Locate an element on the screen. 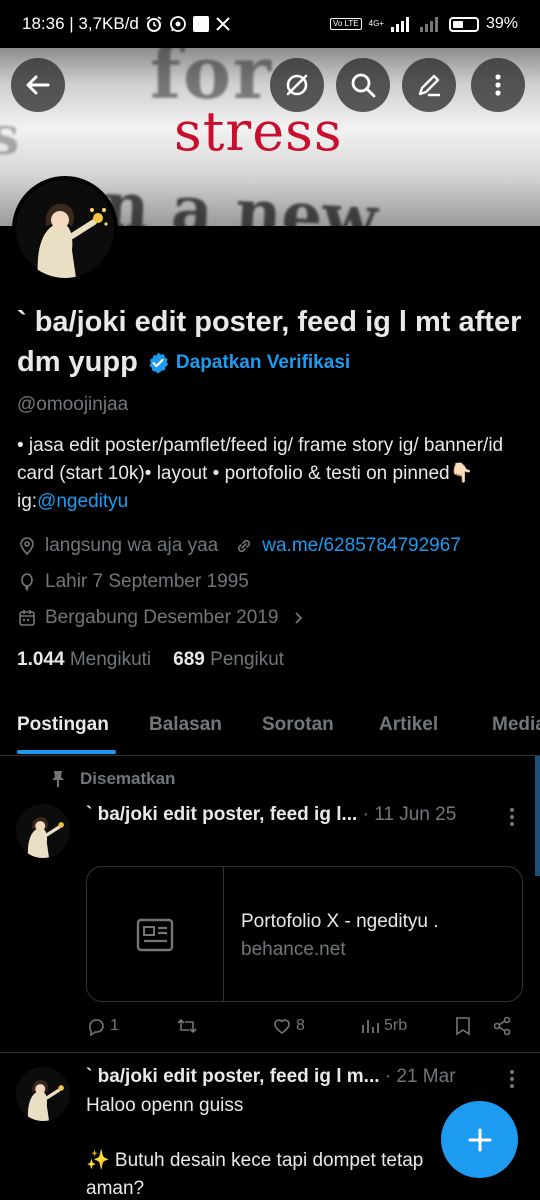 The height and width of the screenshot is (1200, 540). post-action-bar: 1 8 5rb is located at coordinates (306, 1028).